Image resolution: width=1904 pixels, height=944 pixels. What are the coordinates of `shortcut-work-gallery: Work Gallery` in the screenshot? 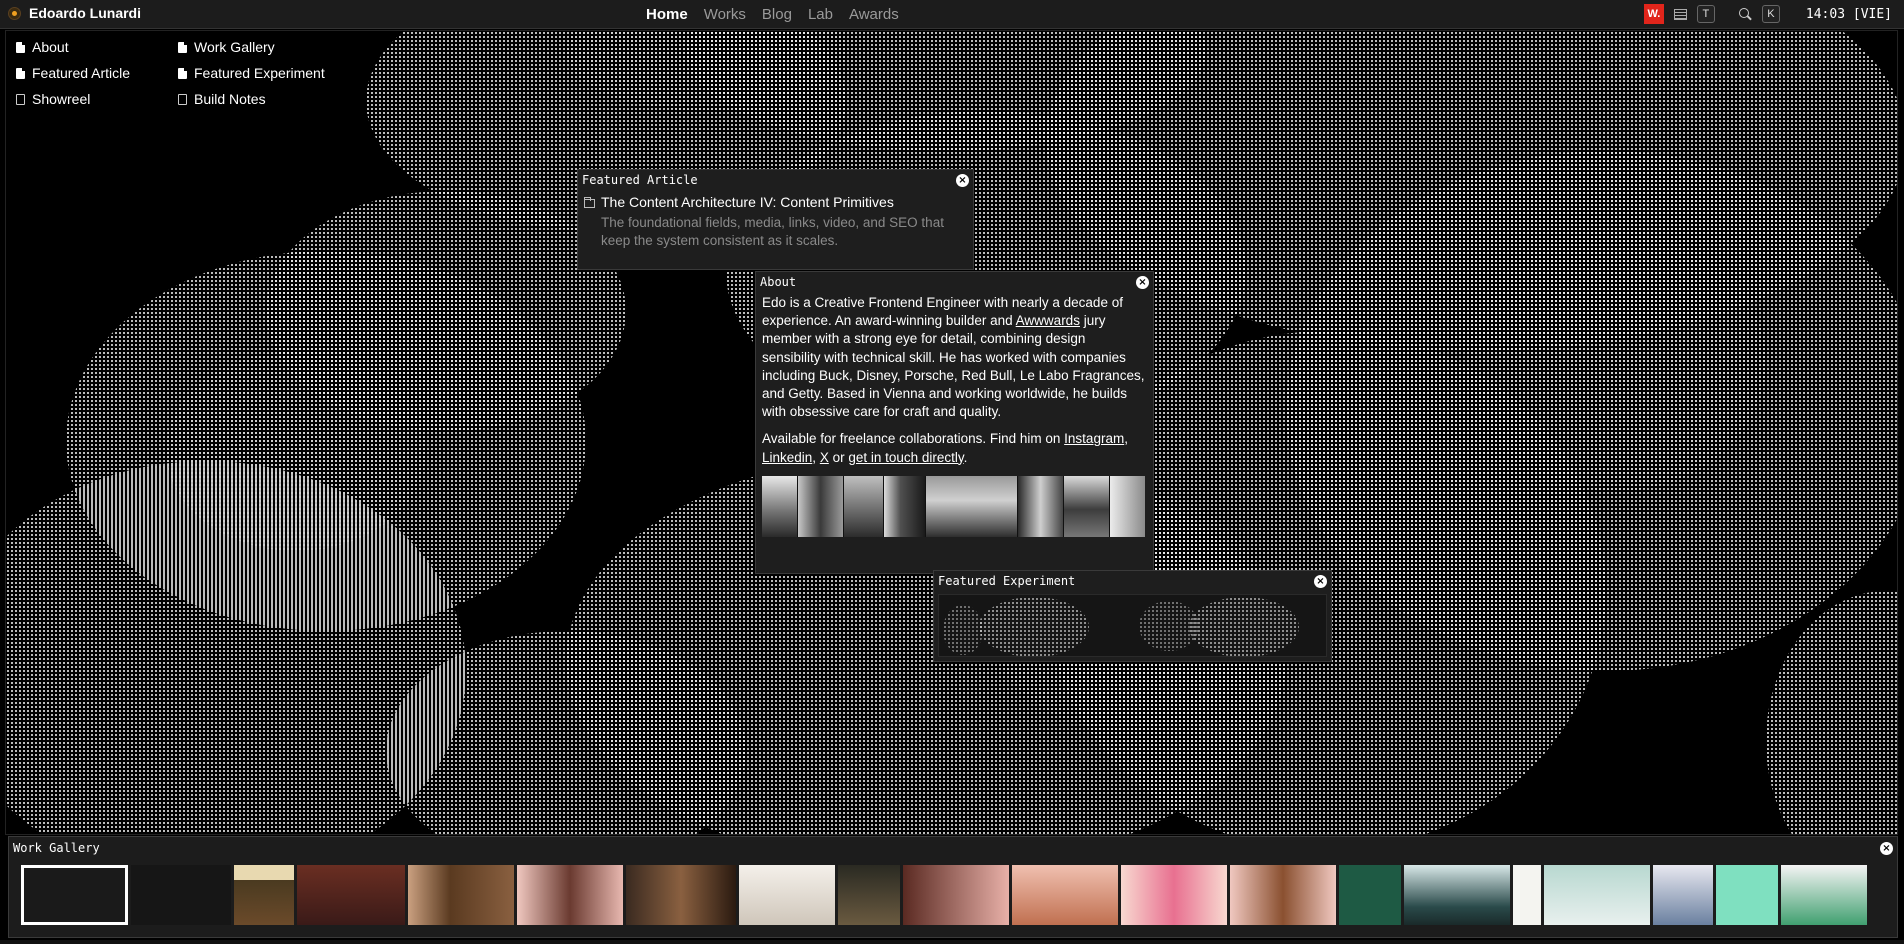 It's located at (278, 47).